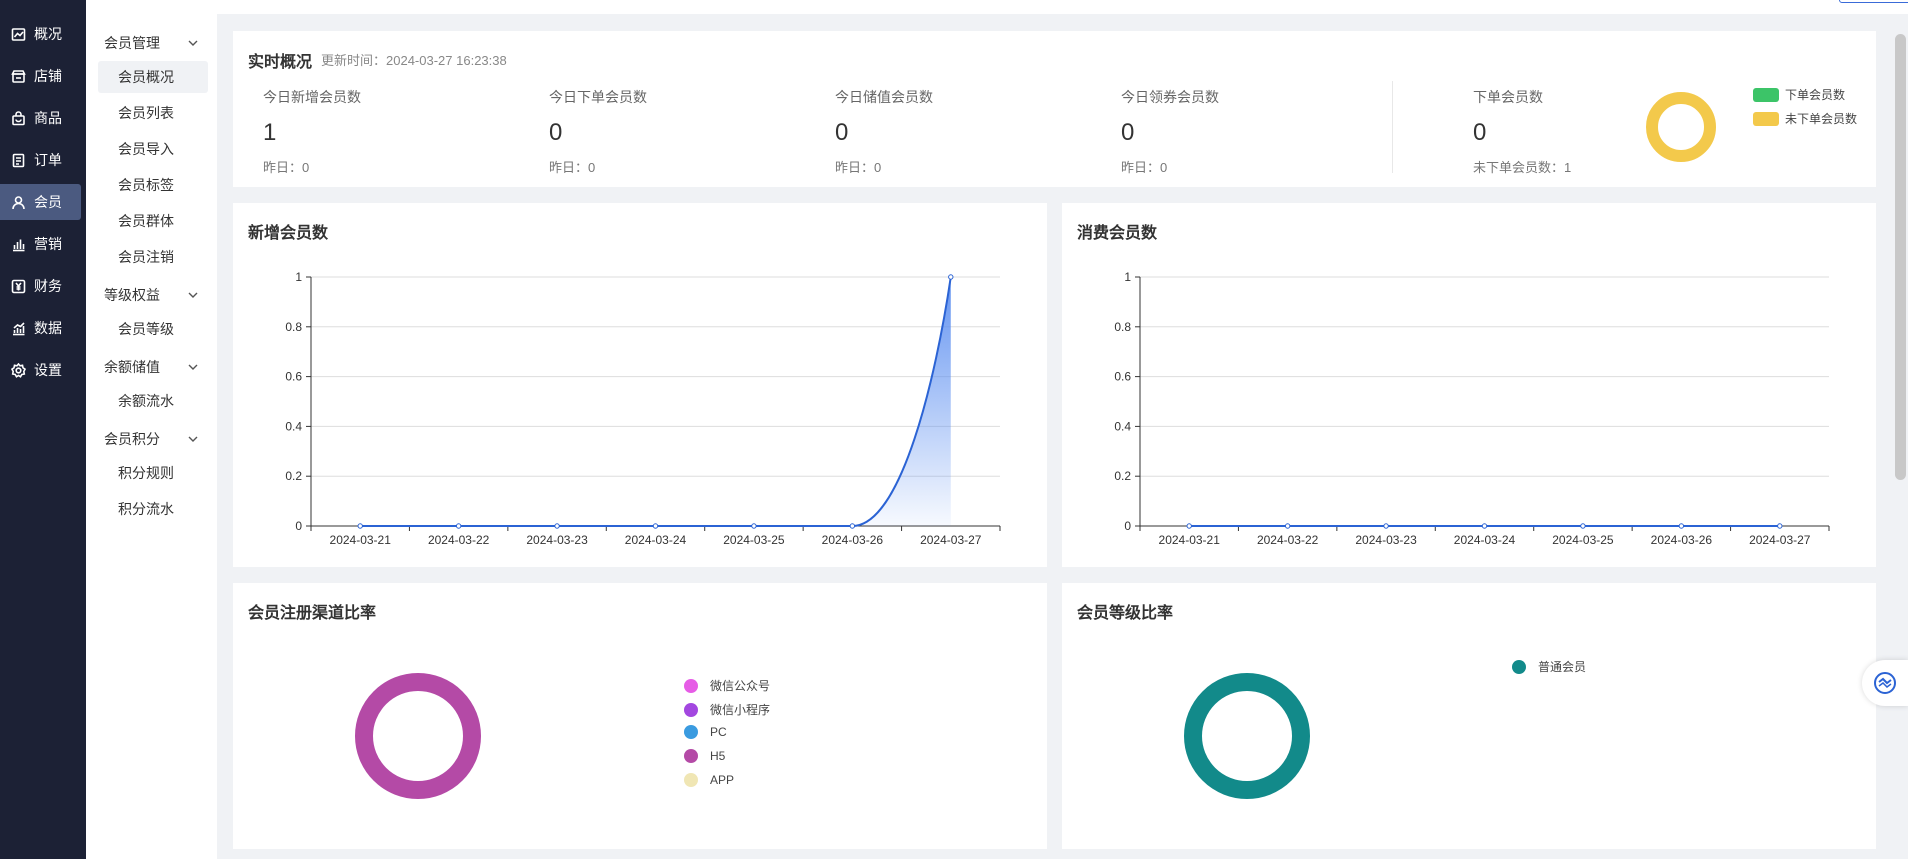 The width and height of the screenshot is (1908, 859). I want to click on x-tick-label: 2024-03-23, so click(1386, 540).